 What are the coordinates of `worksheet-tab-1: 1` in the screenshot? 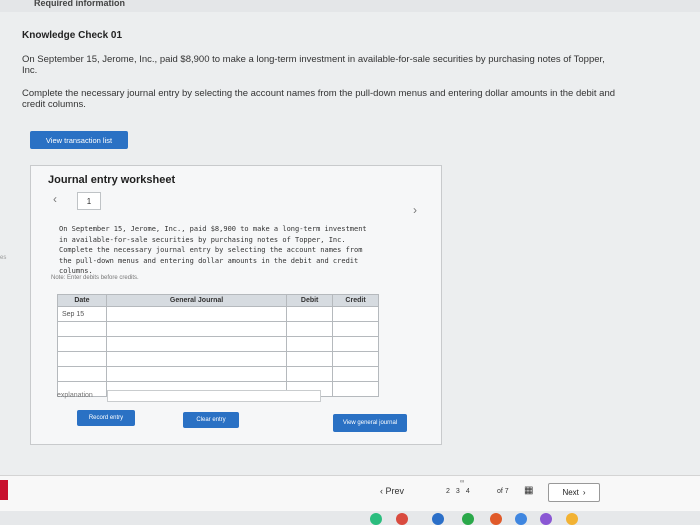 It's located at (89, 201).